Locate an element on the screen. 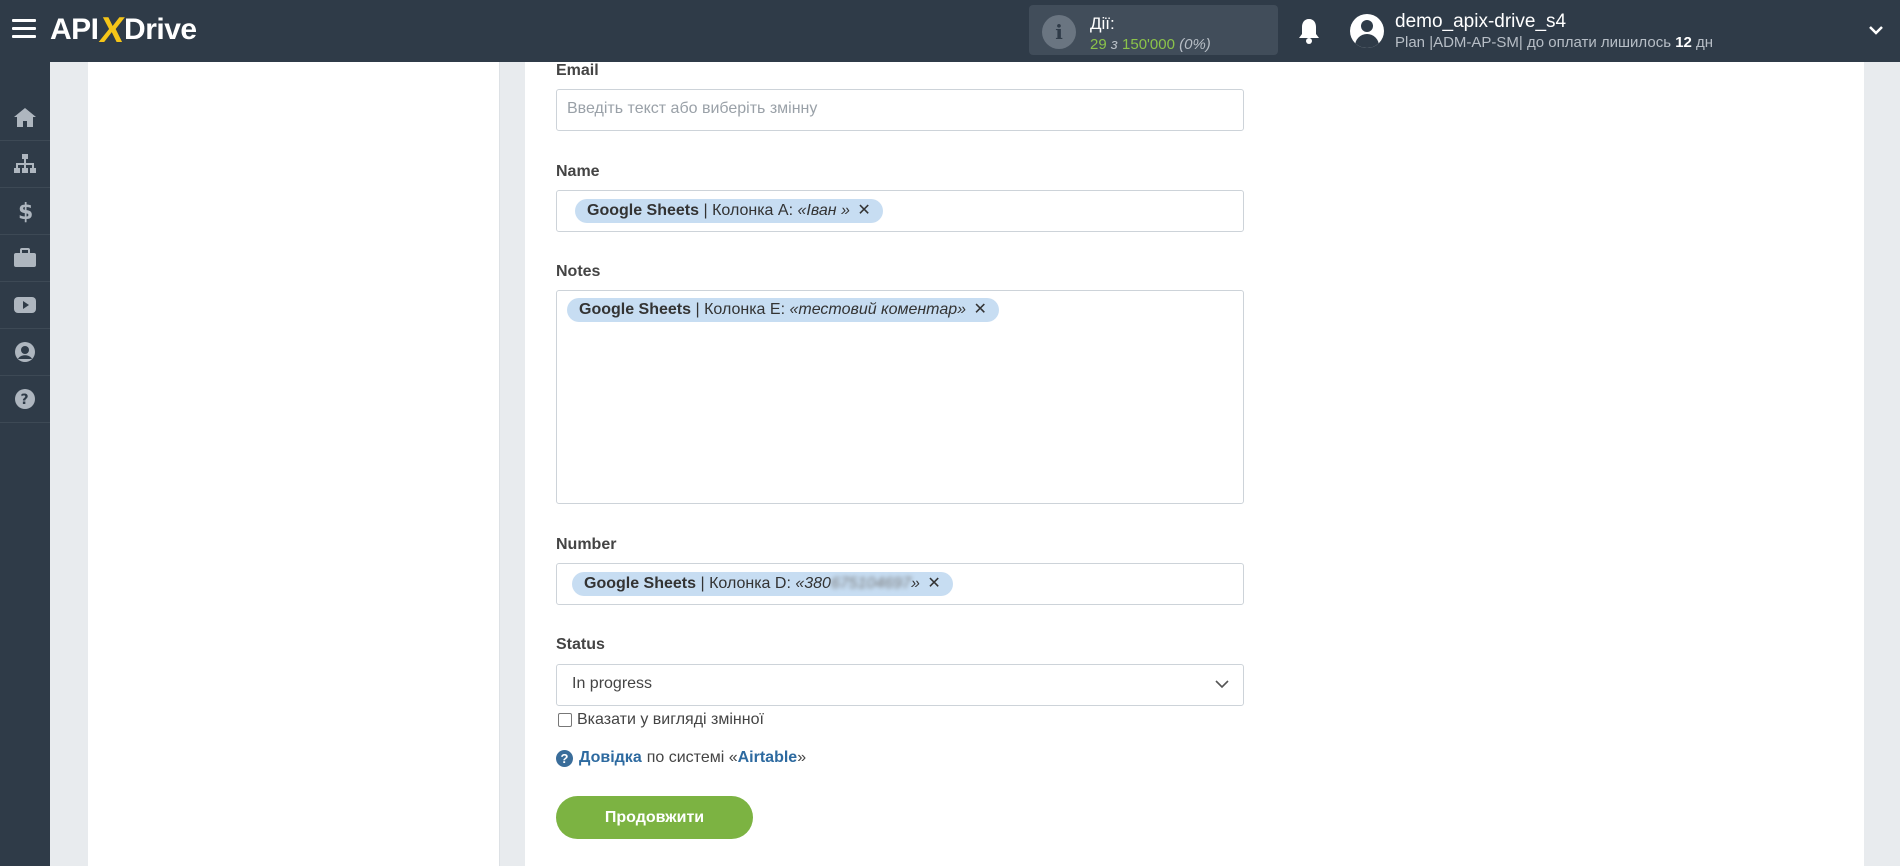  logo: API X Drive is located at coordinates (123, 29).